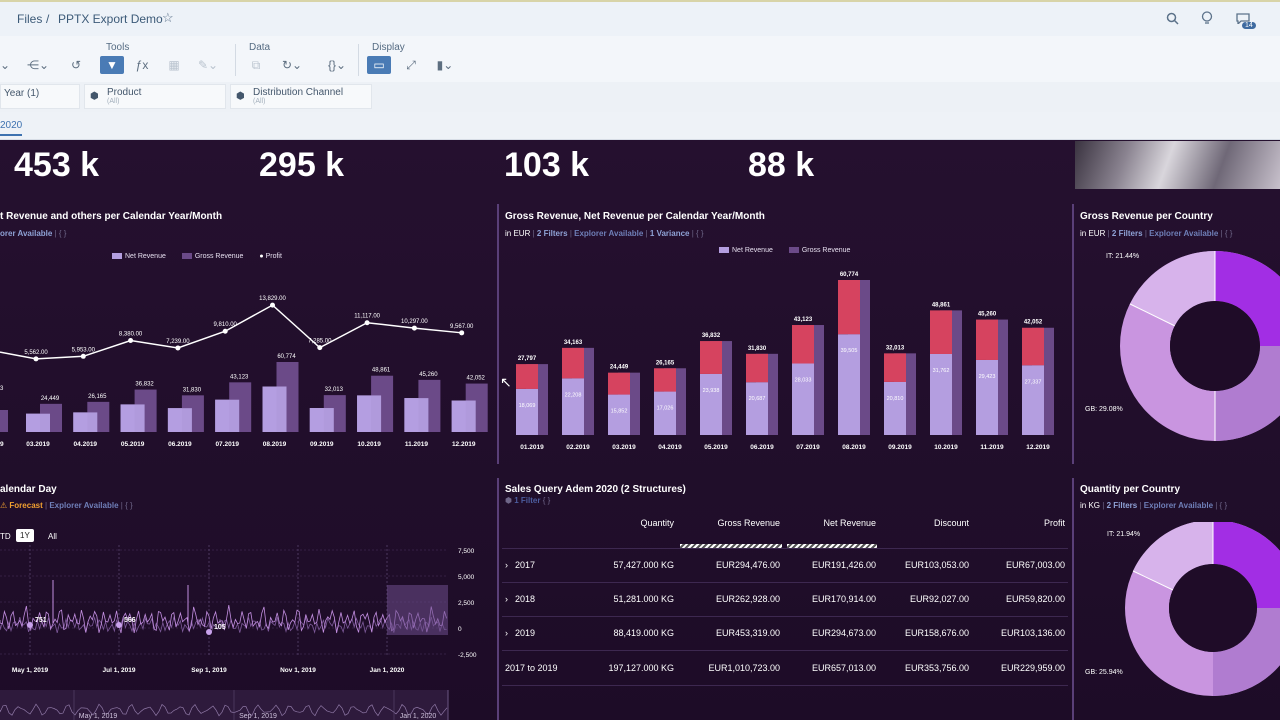 The height and width of the screenshot is (720, 1280). I want to click on tick-label: 05.2019, so click(716, 447).